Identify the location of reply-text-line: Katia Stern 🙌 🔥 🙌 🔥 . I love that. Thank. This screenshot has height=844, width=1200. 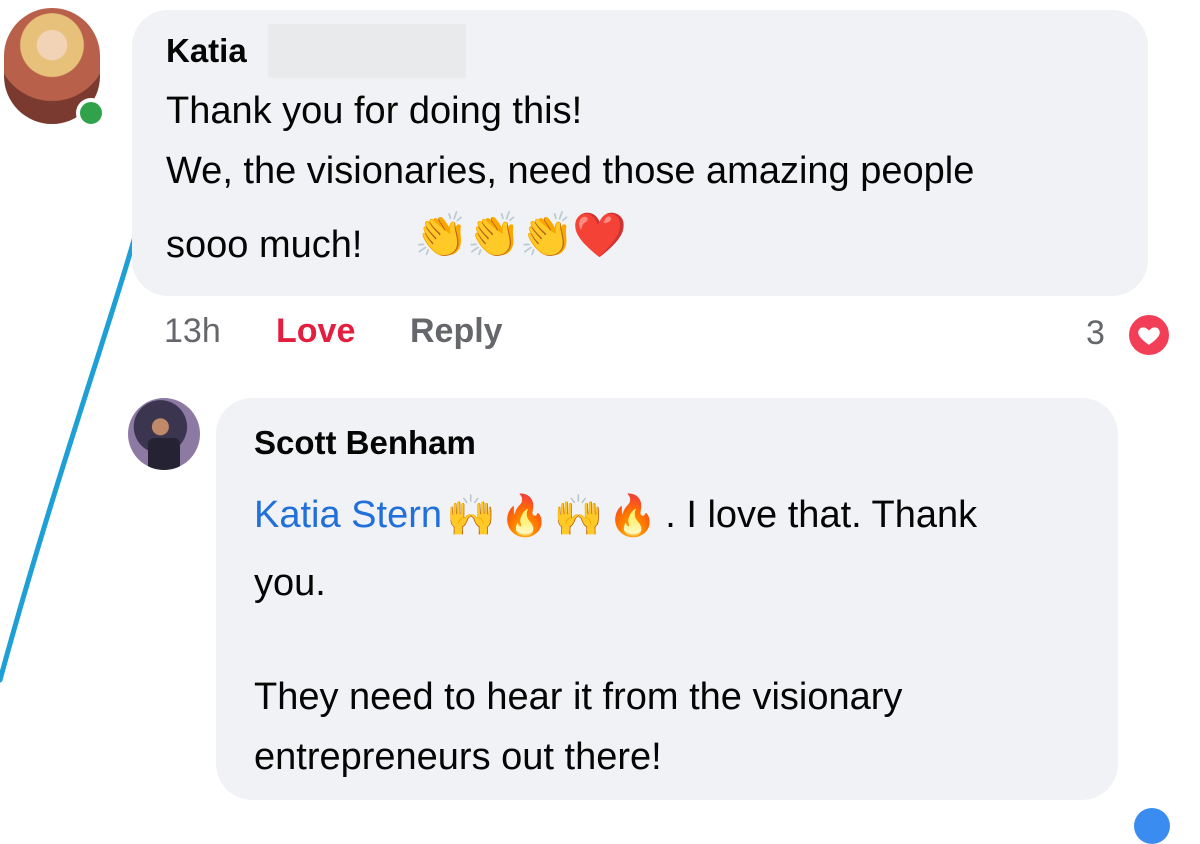
(615, 515).